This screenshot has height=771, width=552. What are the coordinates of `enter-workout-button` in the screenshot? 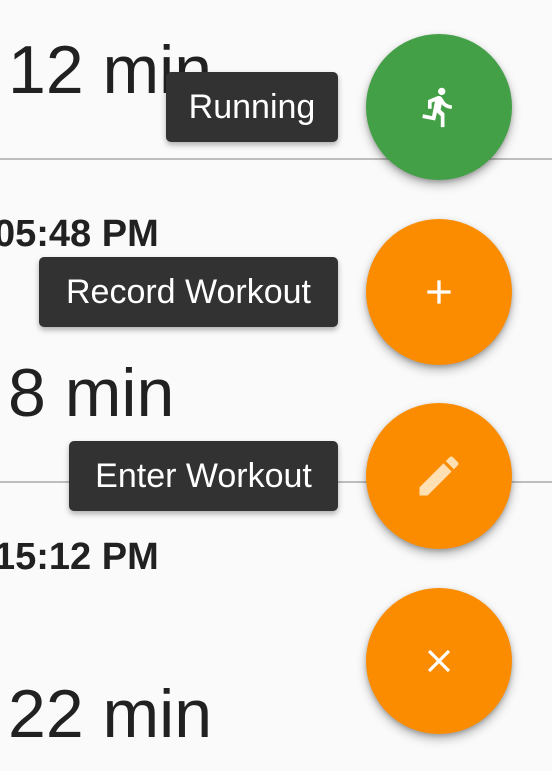 It's located at (439, 476).